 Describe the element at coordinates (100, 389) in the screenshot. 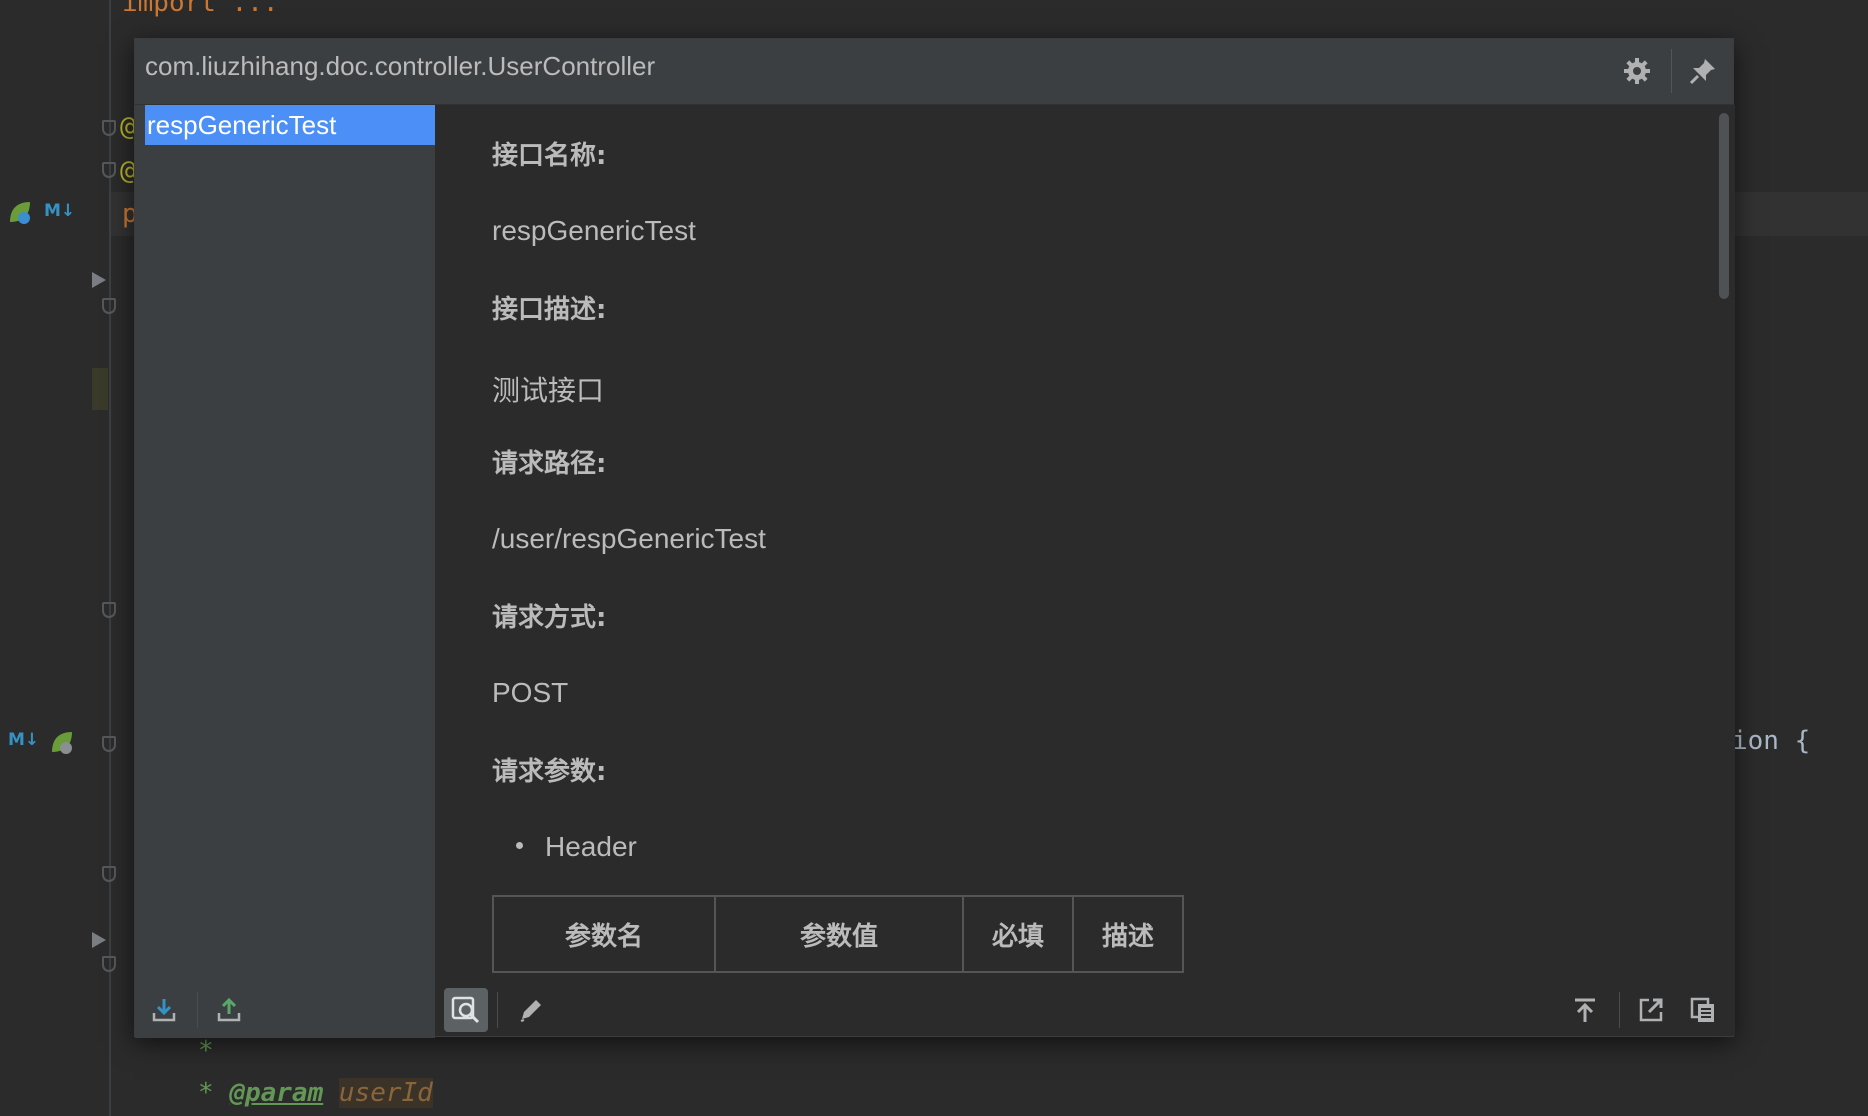

I see `gutter-change-marker` at that location.